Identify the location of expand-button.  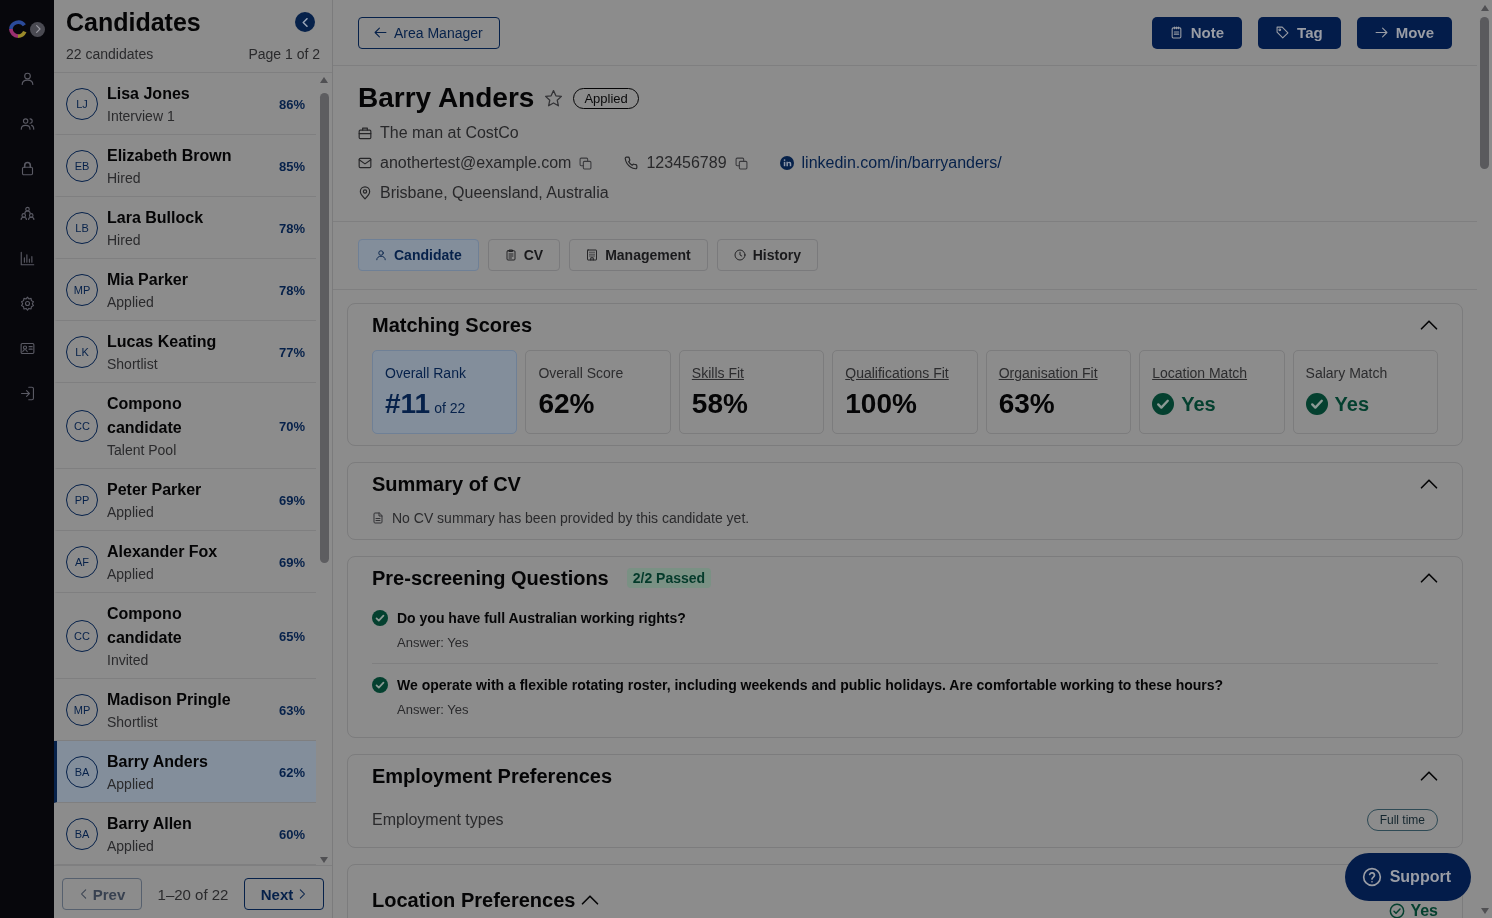
(37, 29).